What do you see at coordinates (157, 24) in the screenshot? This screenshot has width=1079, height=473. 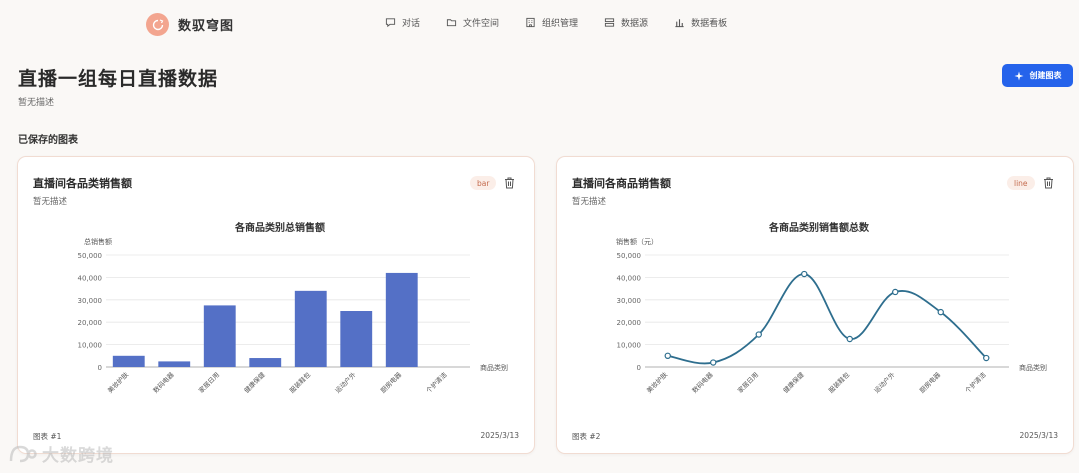 I see `brand-logo-icon` at bounding box center [157, 24].